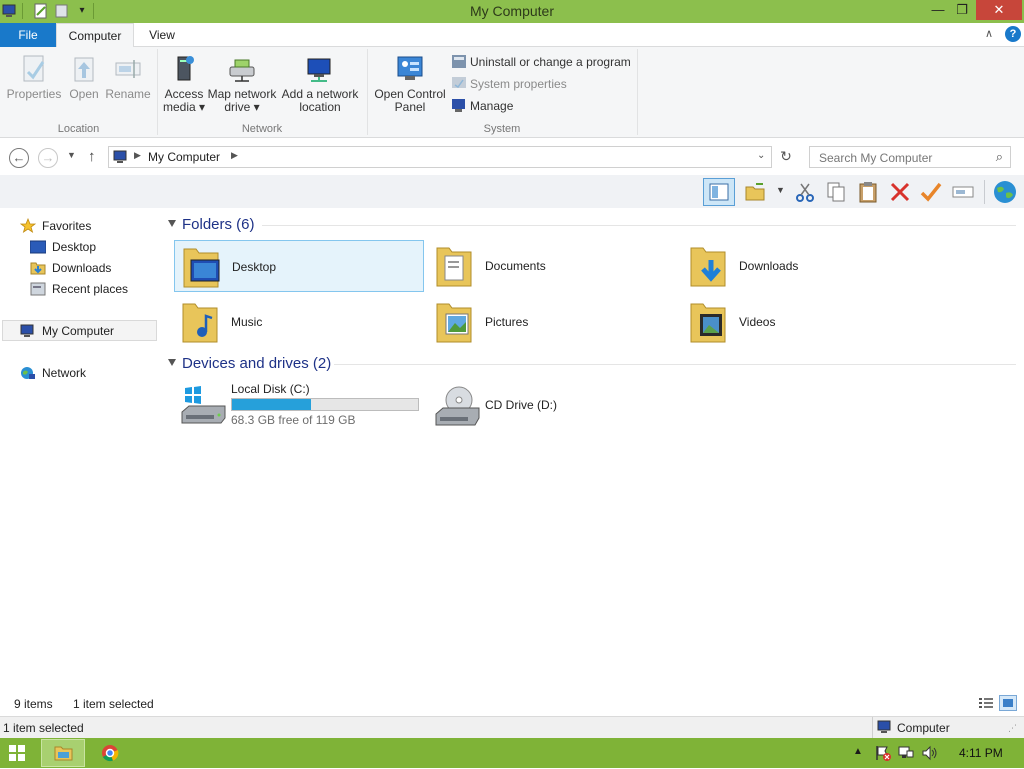  What do you see at coordinates (807, 322) in the screenshot?
I see `folder-tile-videos: Videos` at bounding box center [807, 322].